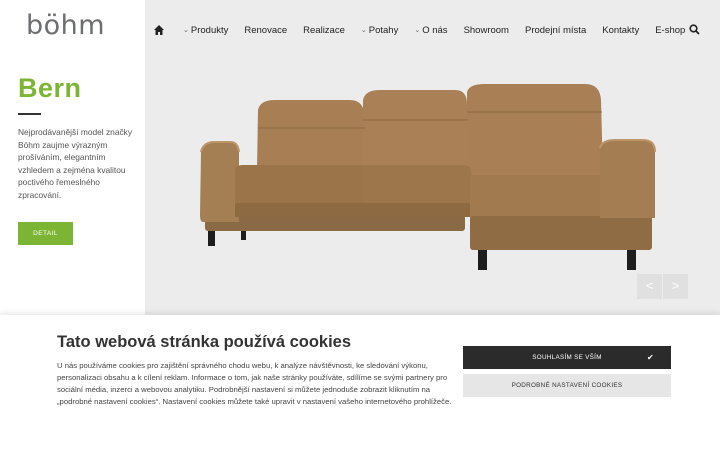  What do you see at coordinates (50, 88) in the screenshot?
I see `product-title: Bern` at bounding box center [50, 88].